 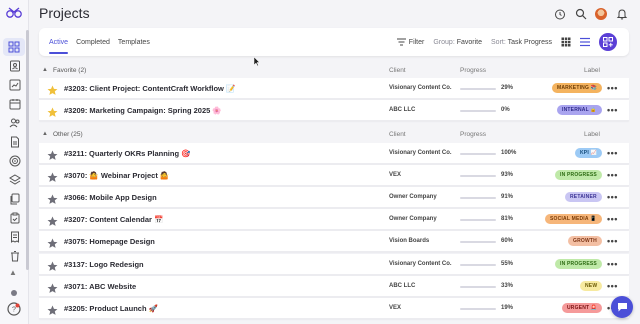 What do you see at coordinates (334, 135) in the screenshot?
I see `section-header-other: ▲ Other (25) Client Progress Label` at bounding box center [334, 135].